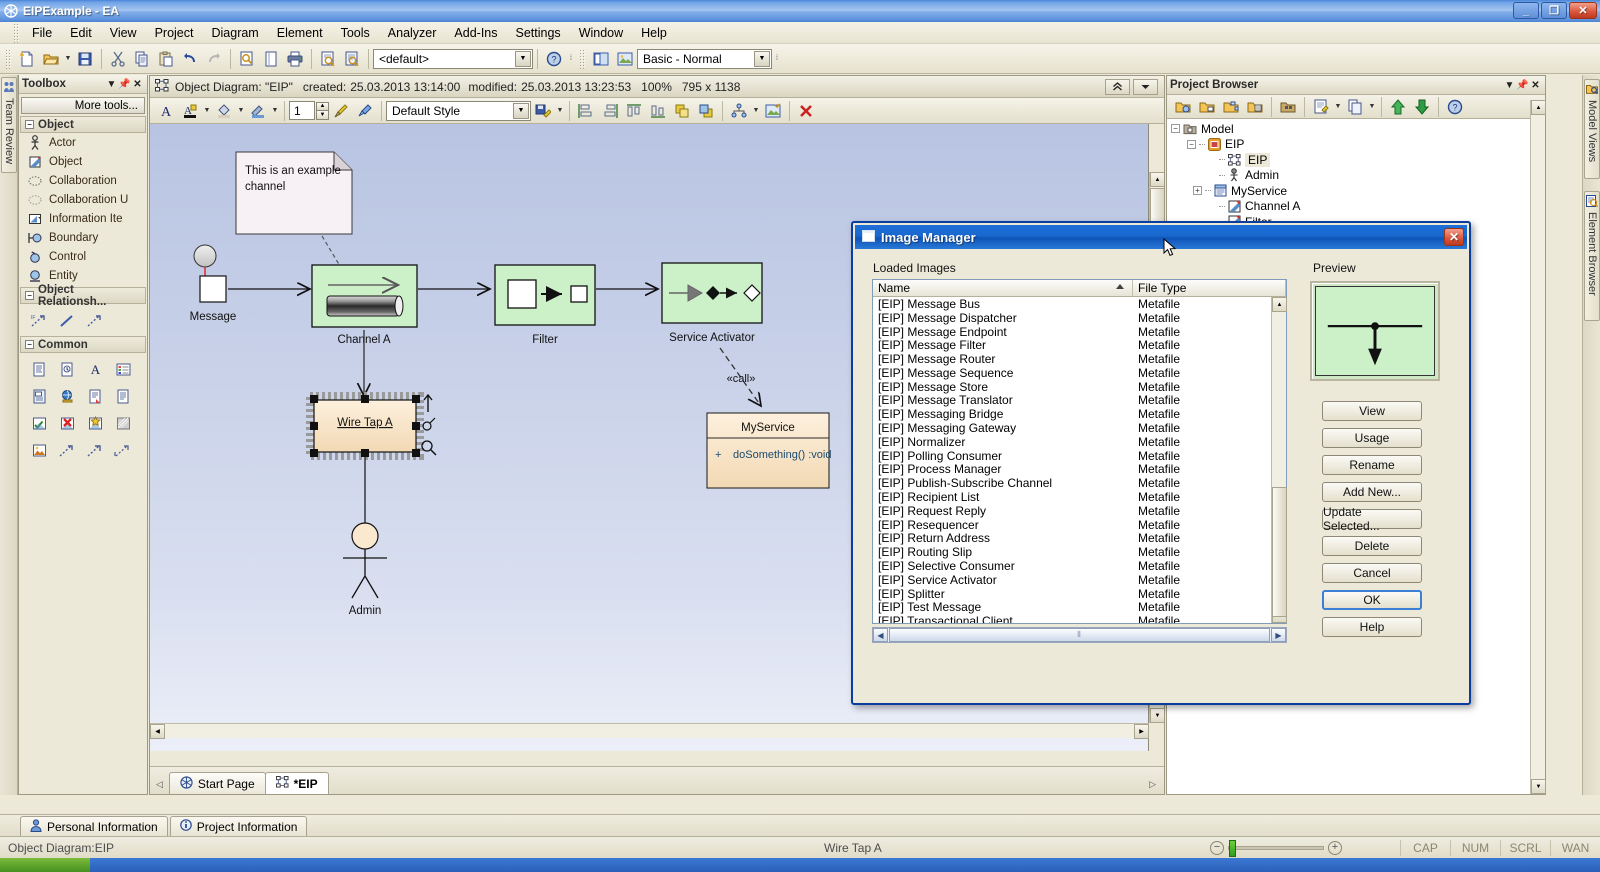  What do you see at coordinates (1072, 442) in the screenshot?
I see `table-row: [EIP] Normalizer Metafile` at bounding box center [1072, 442].